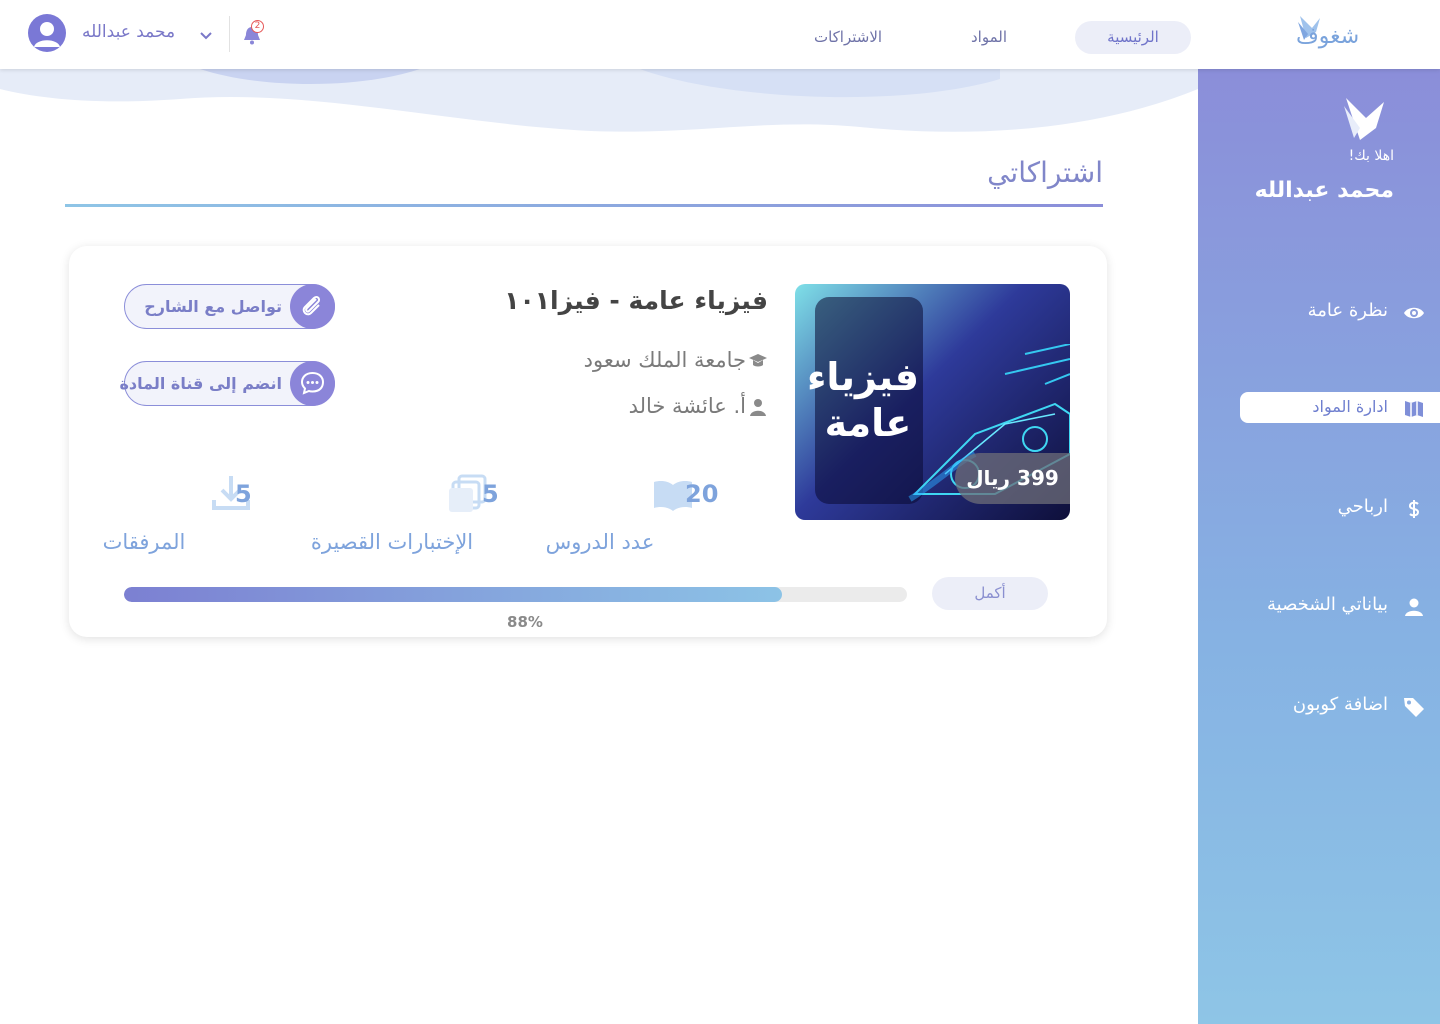 This screenshot has height=1024, width=1440. Describe the element at coordinates (990, 593) in the screenshot. I see `continue-button: أكمل` at that location.